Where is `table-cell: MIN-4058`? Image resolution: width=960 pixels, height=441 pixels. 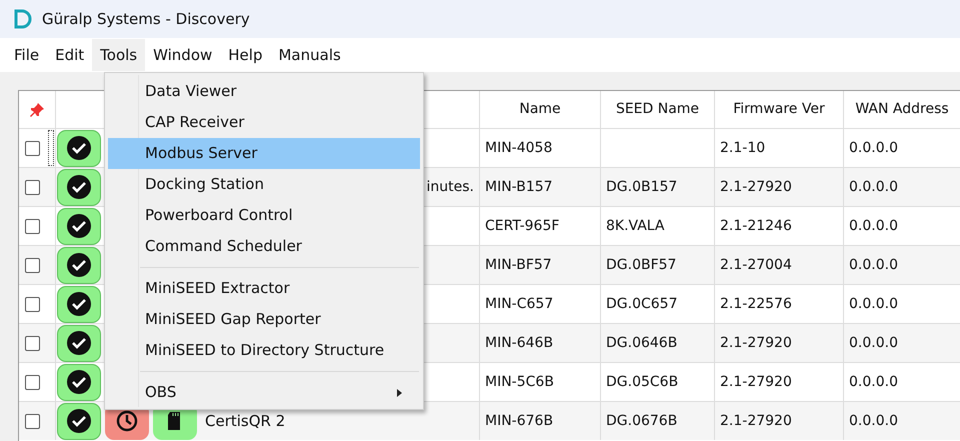
table-cell: MIN-4058 is located at coordinates (540, 147).